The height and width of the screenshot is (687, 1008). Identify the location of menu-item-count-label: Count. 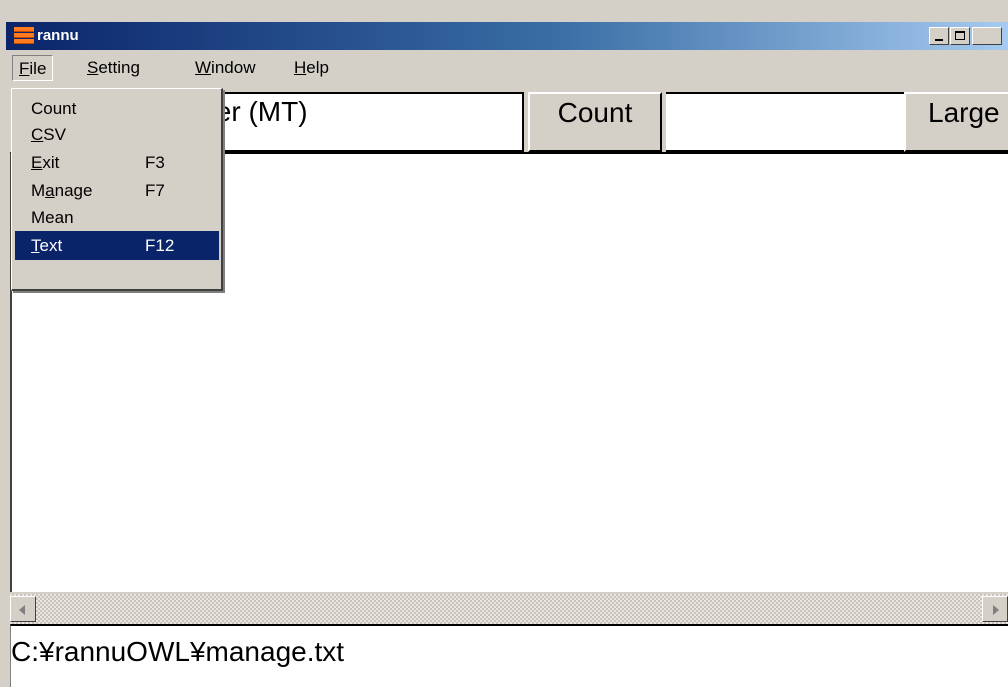
(54, 108).